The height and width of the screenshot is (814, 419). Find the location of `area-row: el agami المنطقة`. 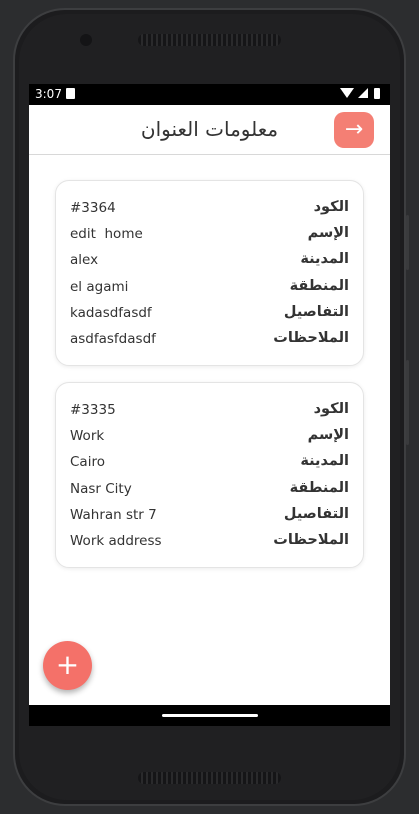

area-row: el agami المنطقة is located at coordinates (209, 288).